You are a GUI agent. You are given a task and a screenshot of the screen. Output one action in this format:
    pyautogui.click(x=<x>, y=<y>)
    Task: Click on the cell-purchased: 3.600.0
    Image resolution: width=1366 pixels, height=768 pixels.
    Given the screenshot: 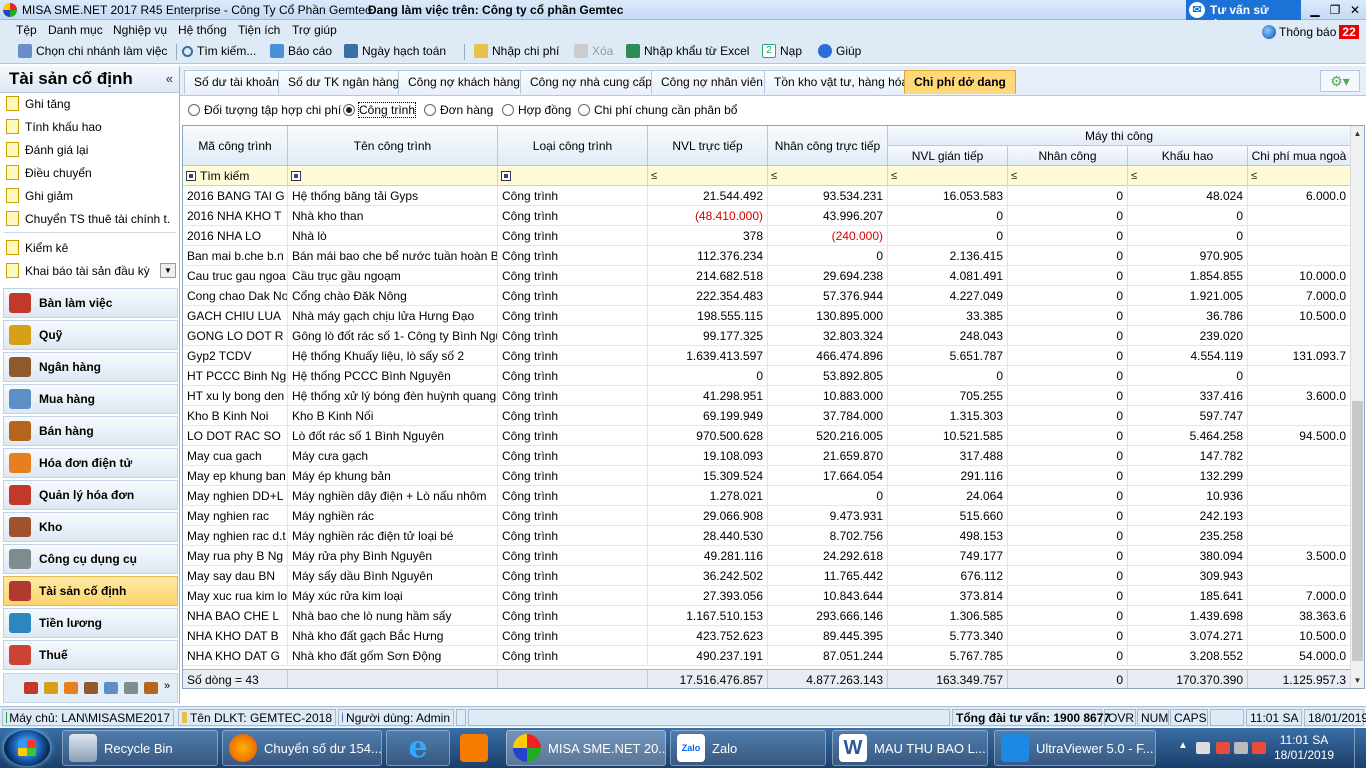 What is the action you would take?
    pyautogui.click(x=1299, y=396)
    